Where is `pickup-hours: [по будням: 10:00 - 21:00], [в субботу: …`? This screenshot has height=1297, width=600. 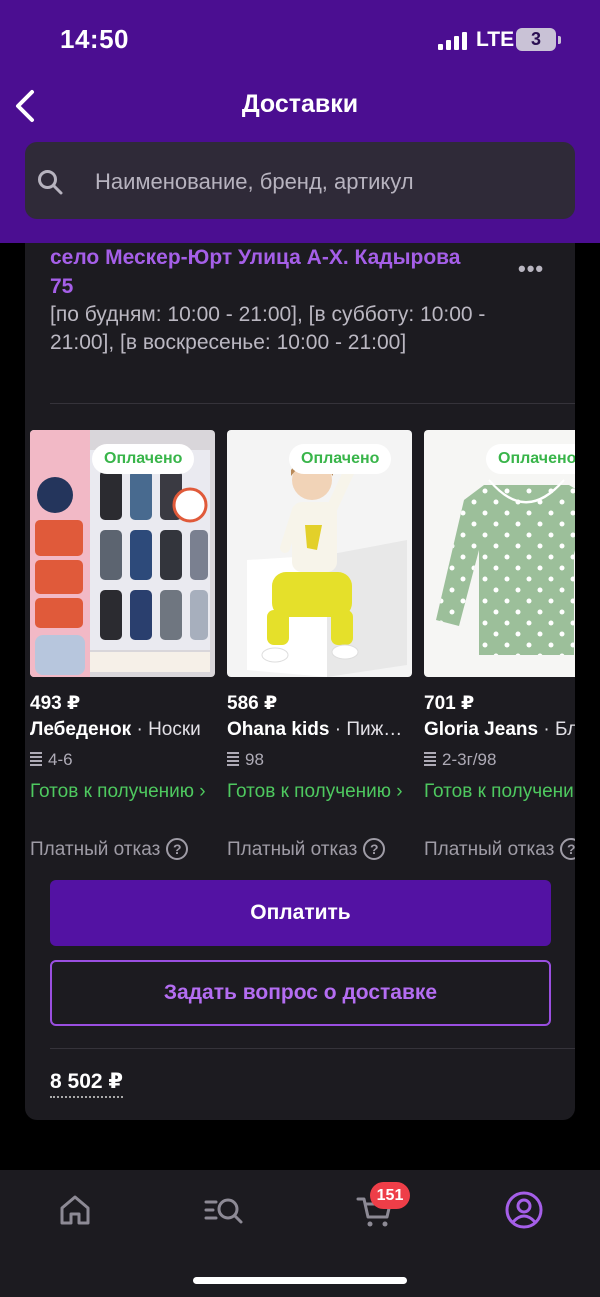 pickup-hours: [по будням: 10:00 - 21:00], [в субботу: … is located at coordinates (268, 328).